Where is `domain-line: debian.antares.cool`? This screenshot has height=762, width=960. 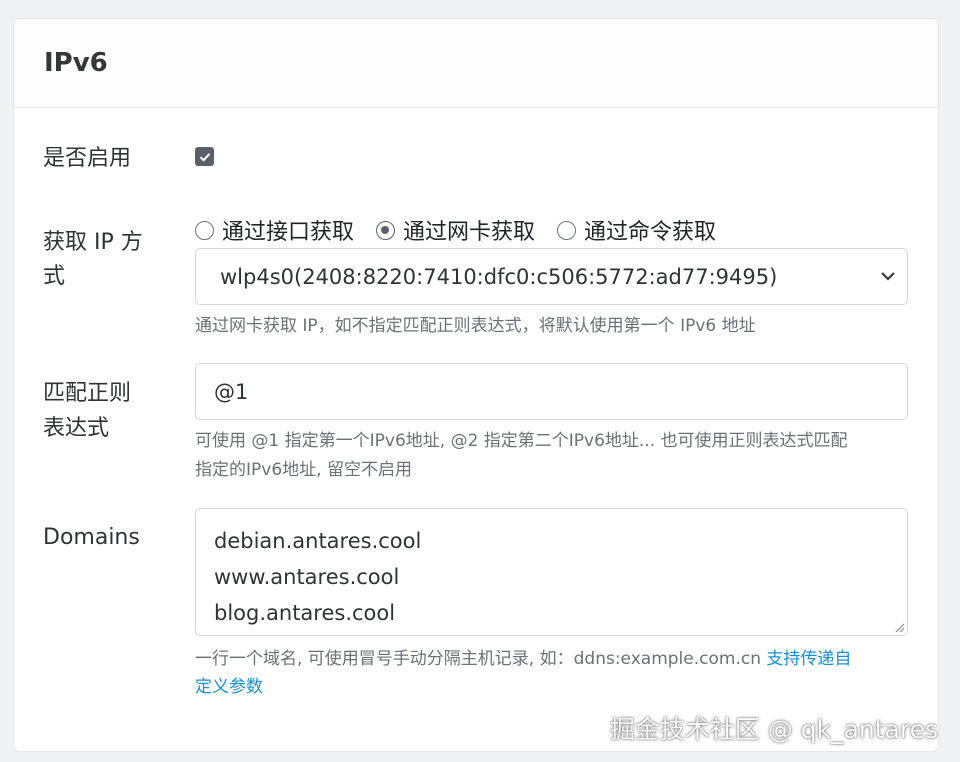 domain-line: debian.antares.cool is located at coordinates (318, 541).